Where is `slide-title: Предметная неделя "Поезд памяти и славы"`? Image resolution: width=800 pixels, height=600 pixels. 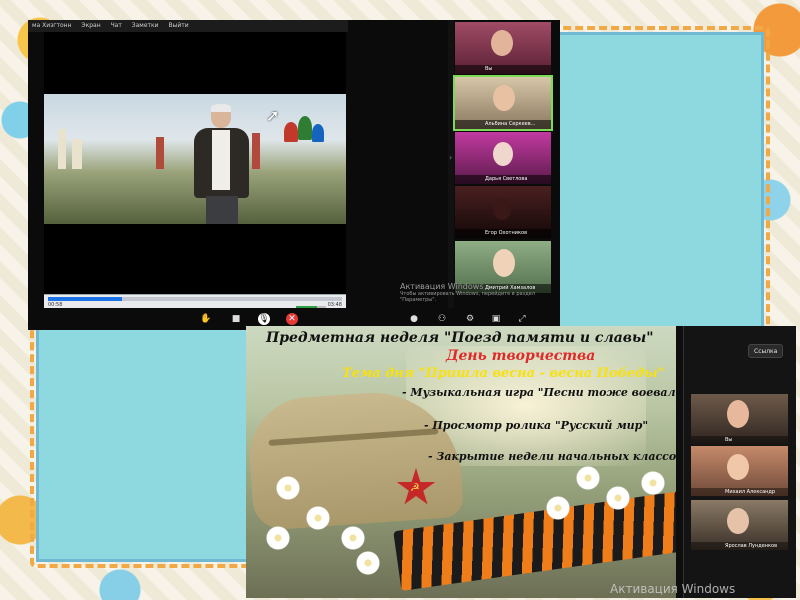 slide-title: Предметная неделя "Поезд памяти и славы" is located at coordinates (460, 338).